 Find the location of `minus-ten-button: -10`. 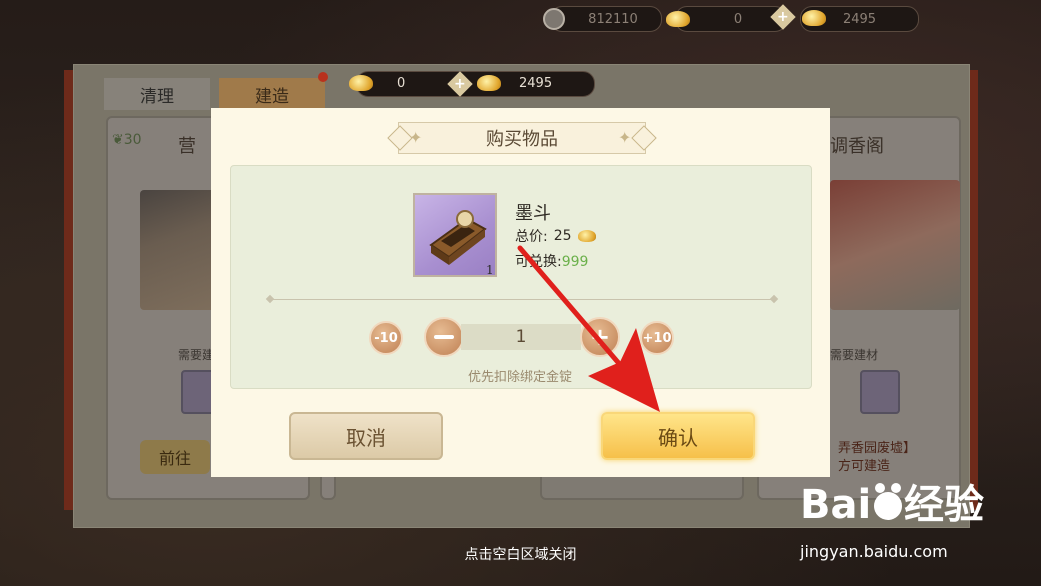

minus-ten-button: -10 is located at coordinates (386, 338).